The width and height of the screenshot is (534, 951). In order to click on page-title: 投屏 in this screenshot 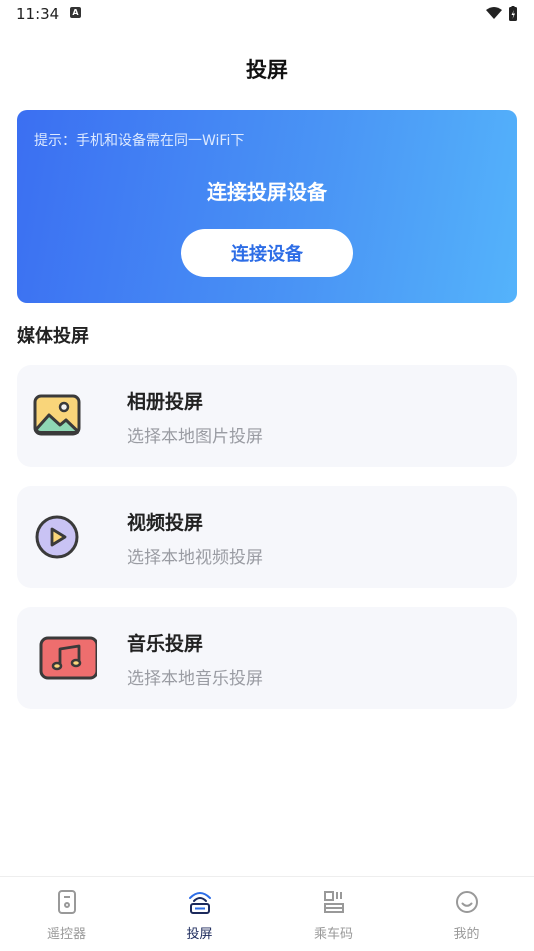, I will do `click(267, 70)`.